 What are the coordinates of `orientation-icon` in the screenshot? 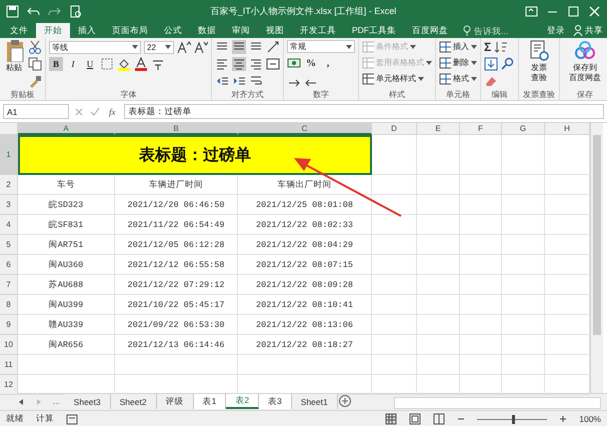 It's located at (273, 47).